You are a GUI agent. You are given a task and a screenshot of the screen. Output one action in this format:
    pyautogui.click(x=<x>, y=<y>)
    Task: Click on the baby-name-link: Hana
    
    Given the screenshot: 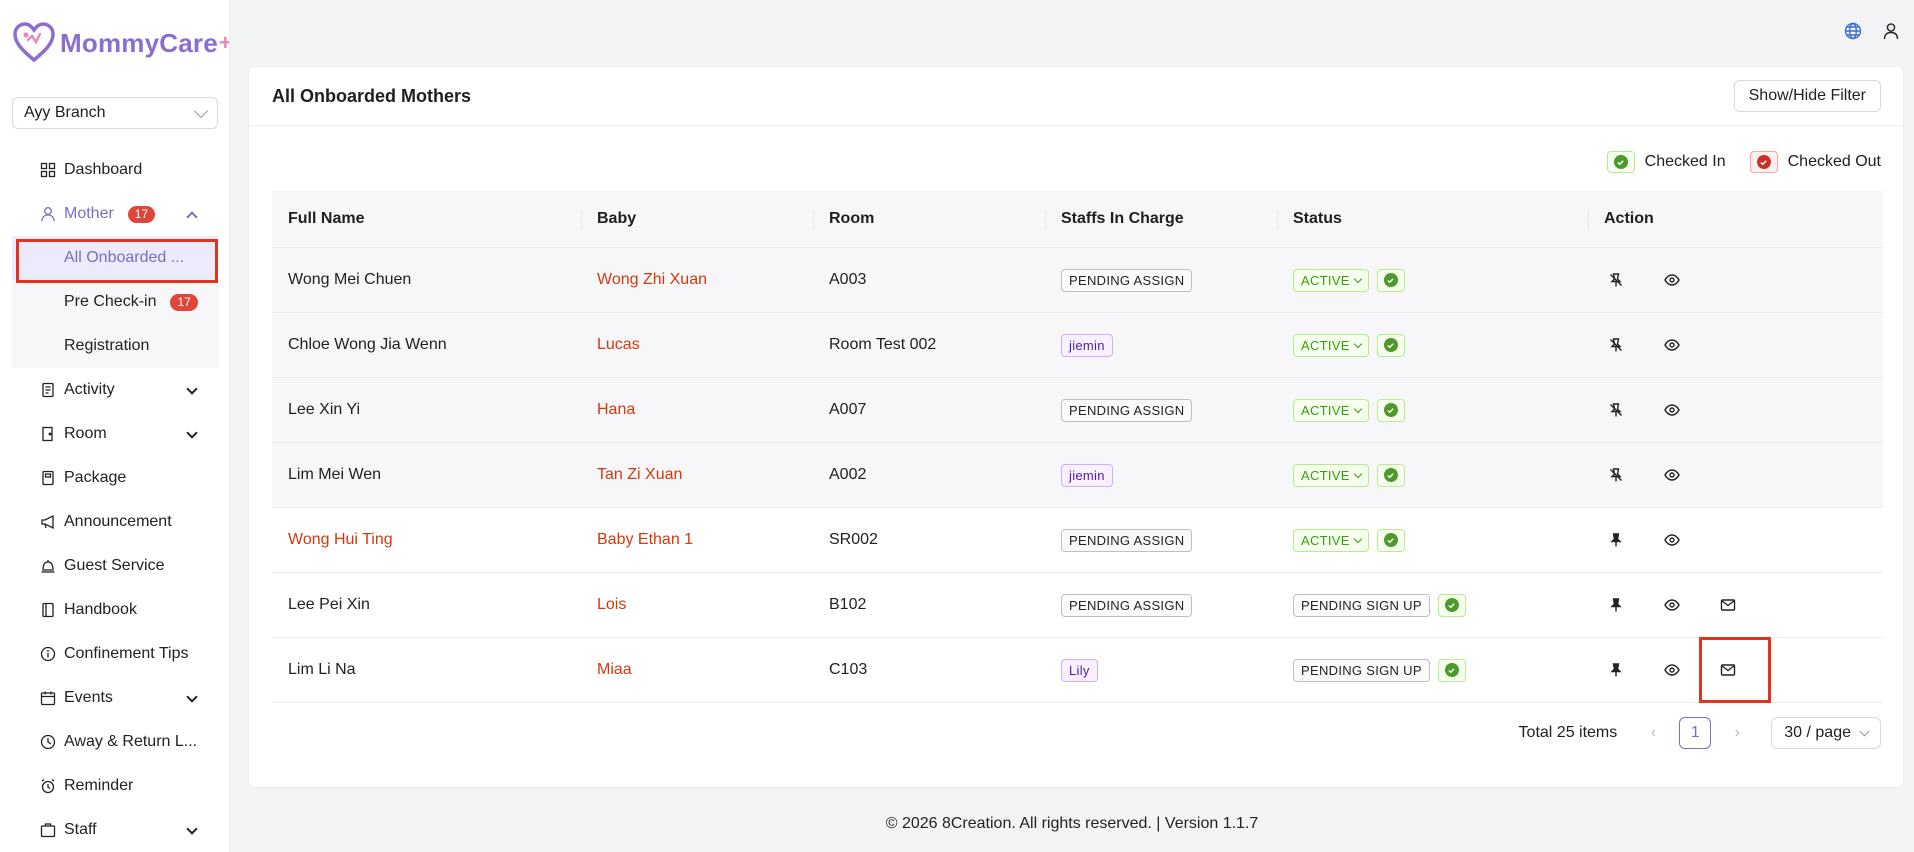 What is the action you would take?
    pyautogui.click(x=616, y=410)
    